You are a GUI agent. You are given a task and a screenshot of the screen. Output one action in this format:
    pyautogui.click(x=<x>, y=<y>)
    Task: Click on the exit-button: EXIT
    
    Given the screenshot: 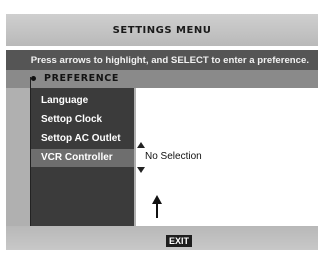 What is the action you would take?
    pyautogui.click(x=179, y=241)
    